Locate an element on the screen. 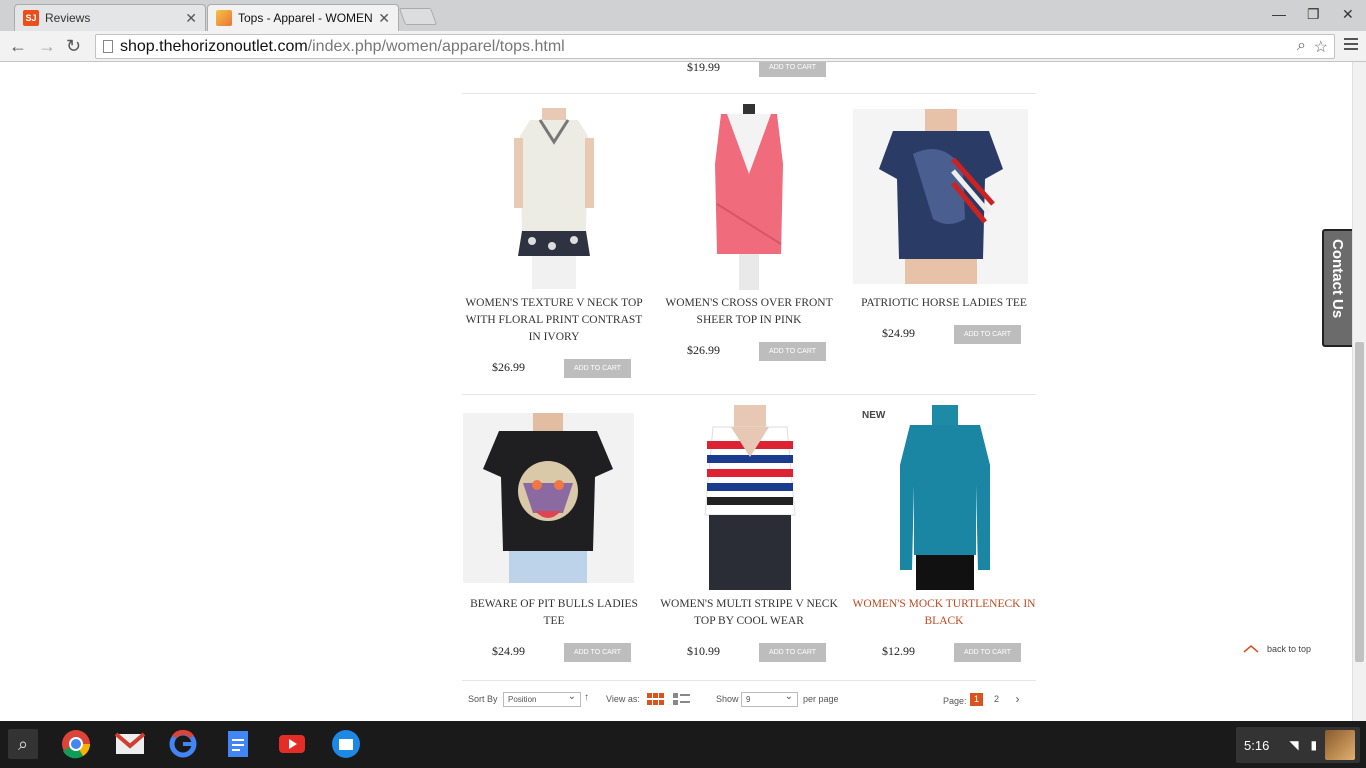 Image resolution: width=1366 pixels, height=768 pixels. back-arrow-icon: ← is located at coordinates (18, 46).